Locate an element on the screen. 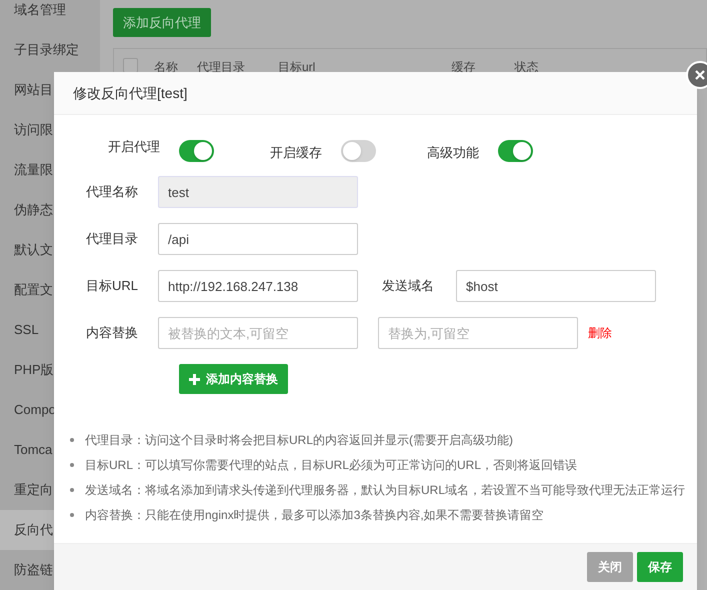  text-field: $host is located at coordinates (556, 286).